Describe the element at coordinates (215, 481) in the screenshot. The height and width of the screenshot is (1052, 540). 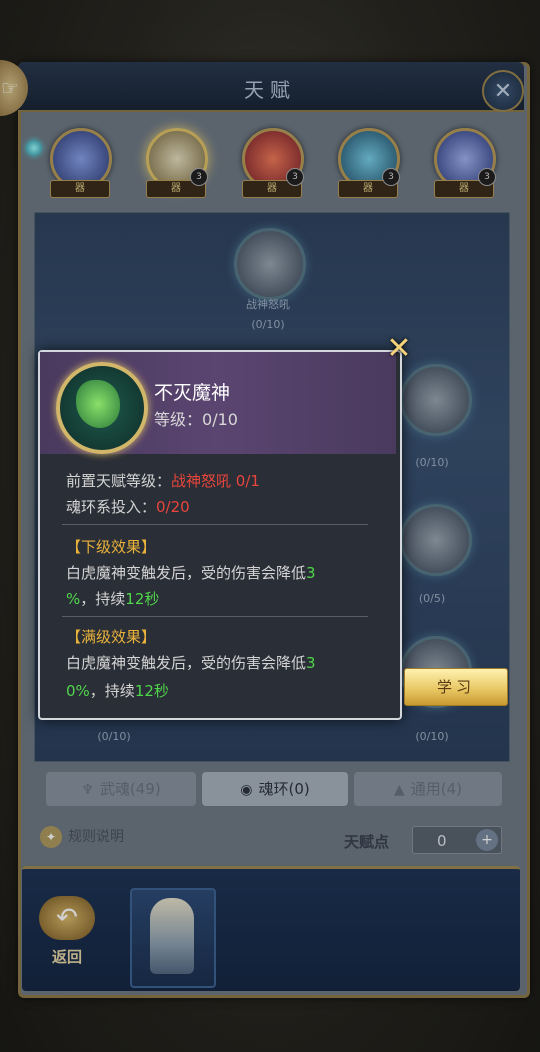
I see `prereq-value: 战神怒吼 0/1` at that location.